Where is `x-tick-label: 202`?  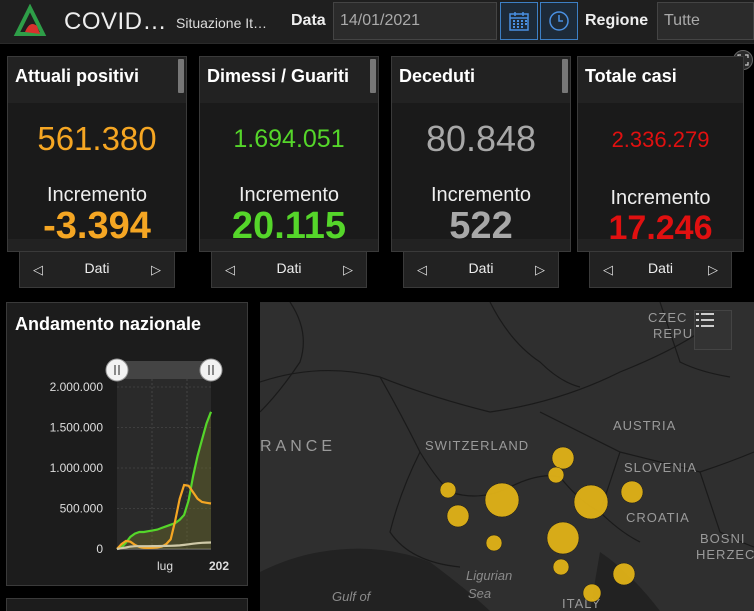
x-tick-label: 202 is located at coordinates (219, 566).